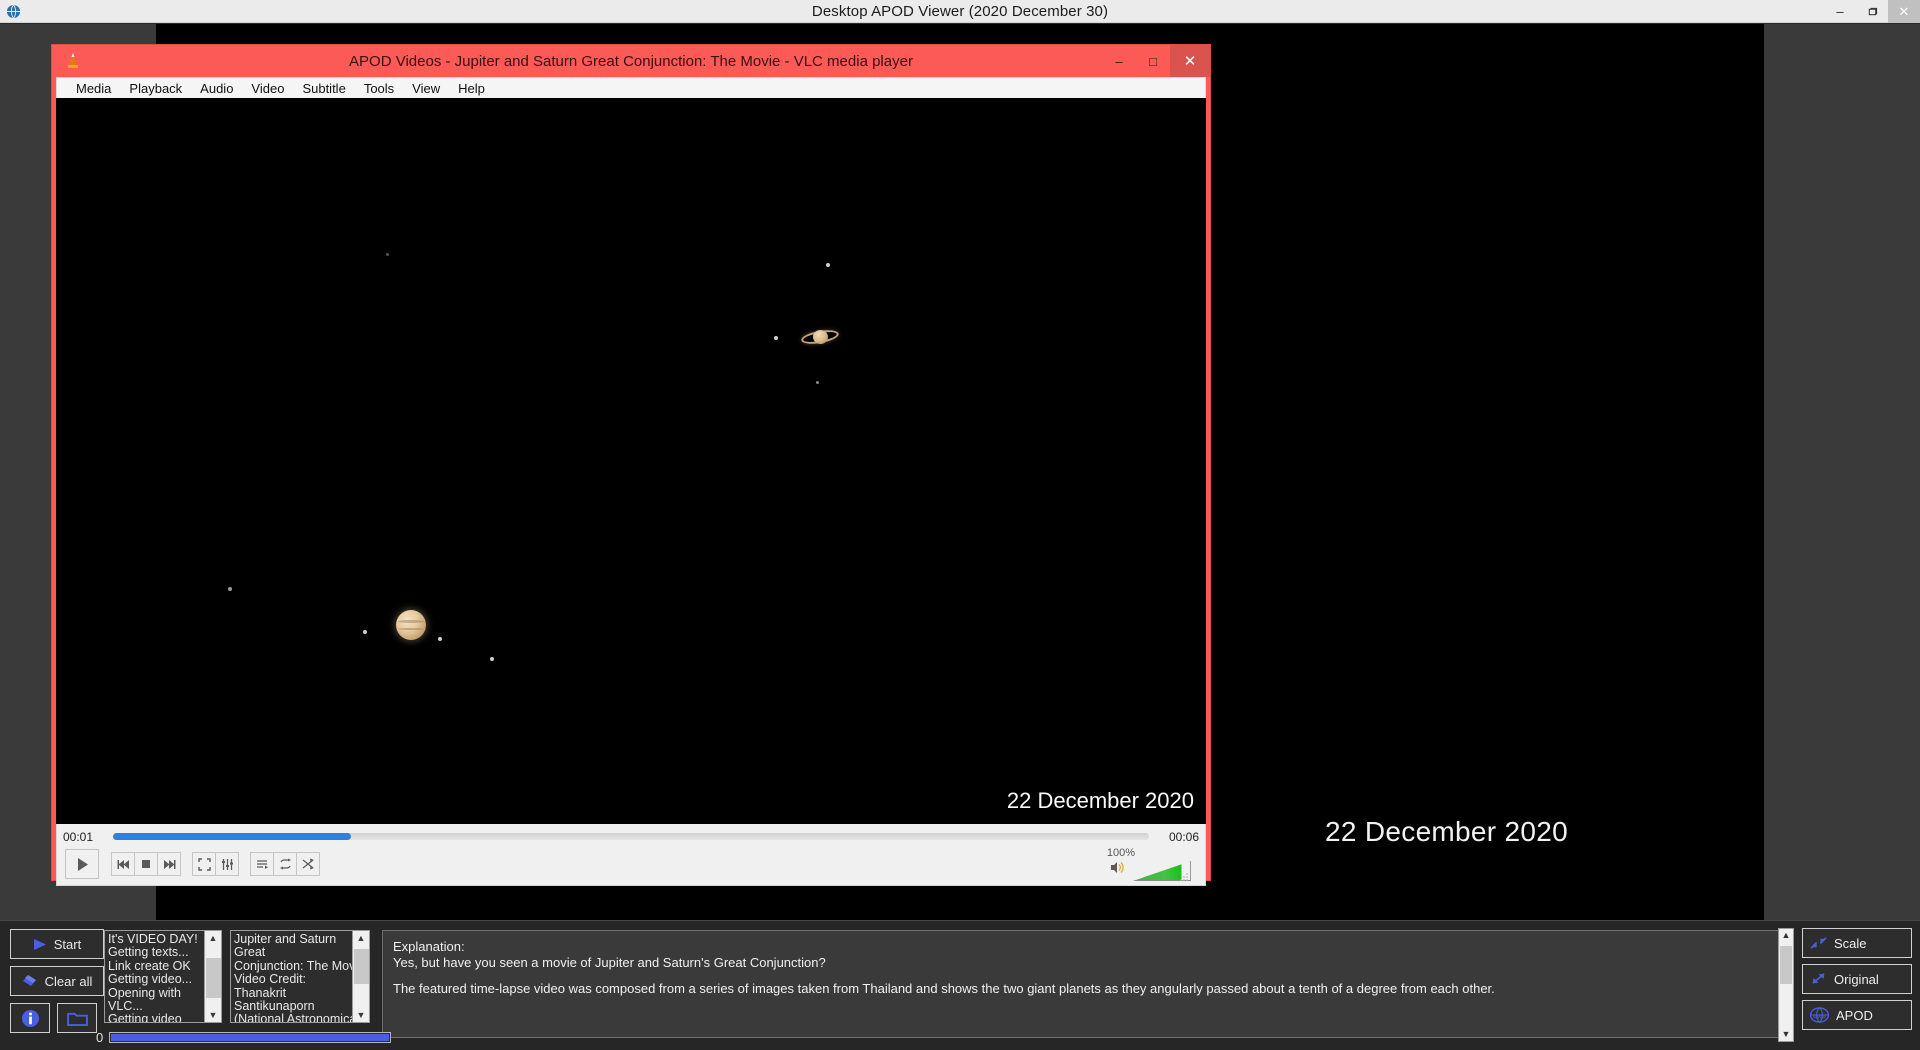 Image resolution: width=1920 pixels, height=1050 pixels. What do you see at coordinates (123, 864) in the screenshot?
I see `previous-button` at bounding box center [123, 864].